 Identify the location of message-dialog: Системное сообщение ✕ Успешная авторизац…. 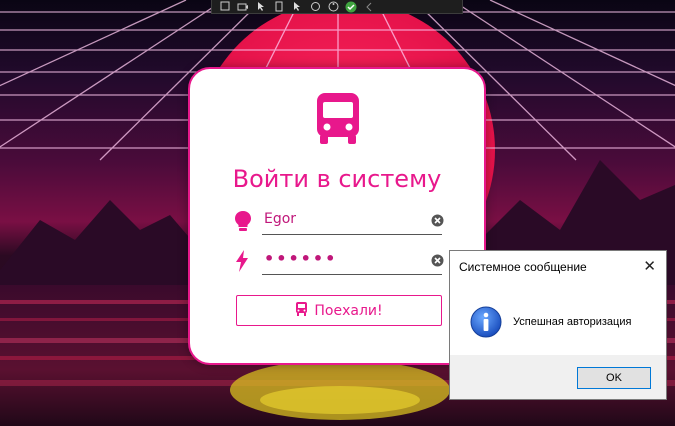
(558, 325).